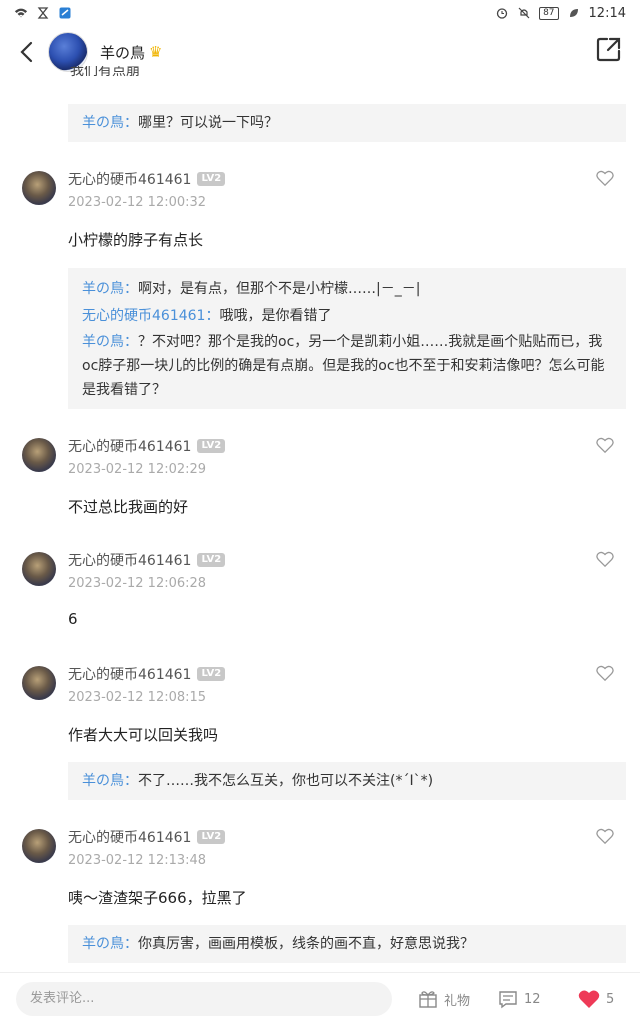 Image resolution: width=640 pixels, height=1024 pixels. What do you see at coordinates (286, 781) in the screenshot?
I see `reply-text: 不了……我不怎么互关，你也可以不关注(*´I`*)` at bounding box center [286, 781].